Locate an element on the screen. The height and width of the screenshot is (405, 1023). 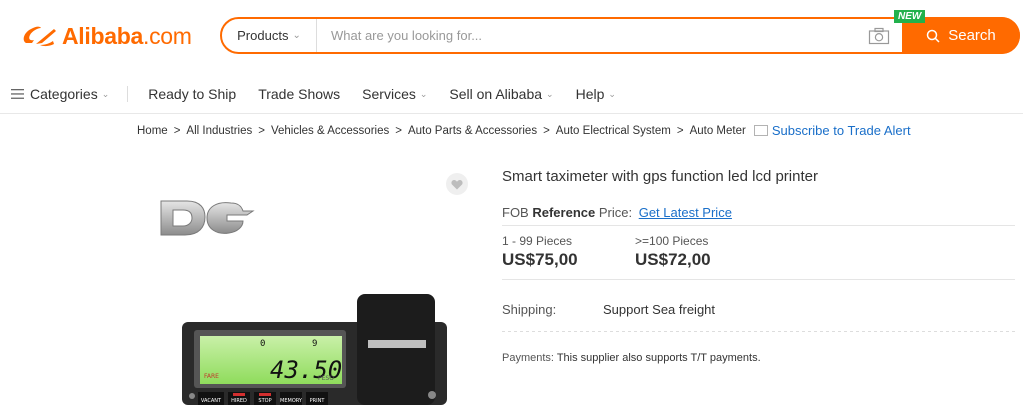
subscribe-label: Subscribe to Trade Alert is located at coordinates (841, 130).